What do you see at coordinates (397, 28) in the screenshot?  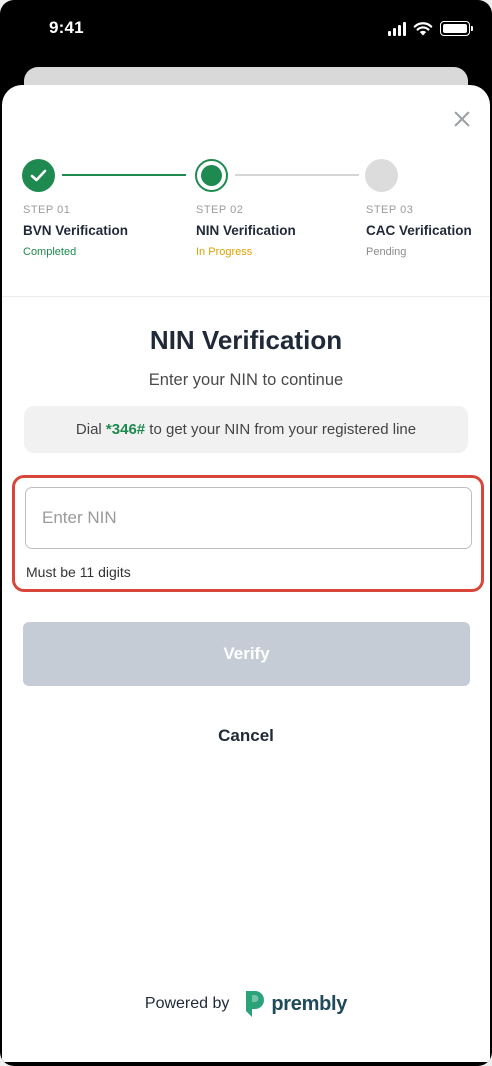 I see `cellular-signal-icon` at bounding box center [397, 28].